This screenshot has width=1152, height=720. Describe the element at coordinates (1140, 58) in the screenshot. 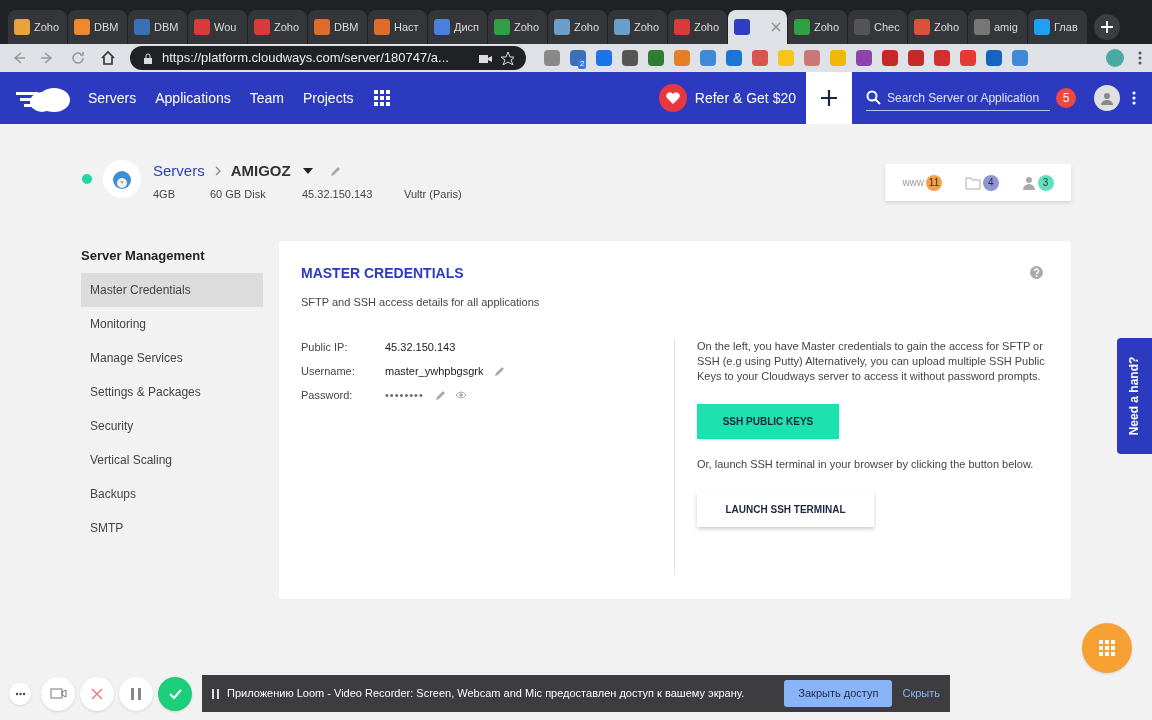

I see `menu-icon` at that location.